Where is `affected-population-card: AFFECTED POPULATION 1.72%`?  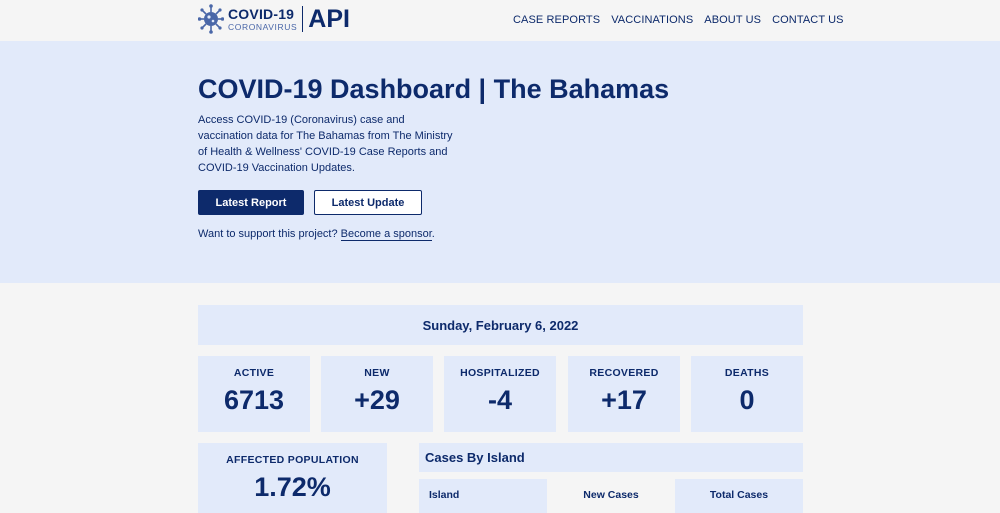 affected-population-card: AFFECTED POPULATION 1.72% is located at coordinates (292, 478).